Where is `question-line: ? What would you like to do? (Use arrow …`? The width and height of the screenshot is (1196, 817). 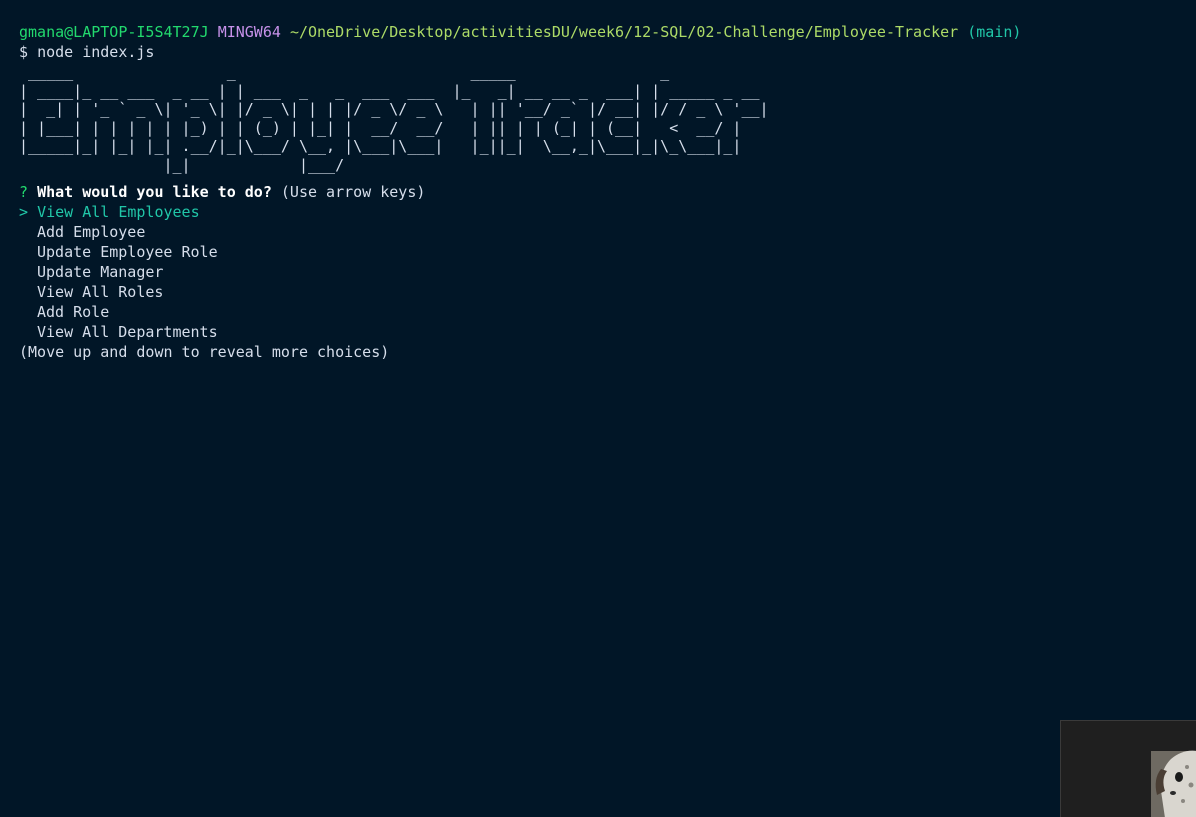 question-line: ? What would you like to do? (Use arrow … is located at coordinates (599, 192).